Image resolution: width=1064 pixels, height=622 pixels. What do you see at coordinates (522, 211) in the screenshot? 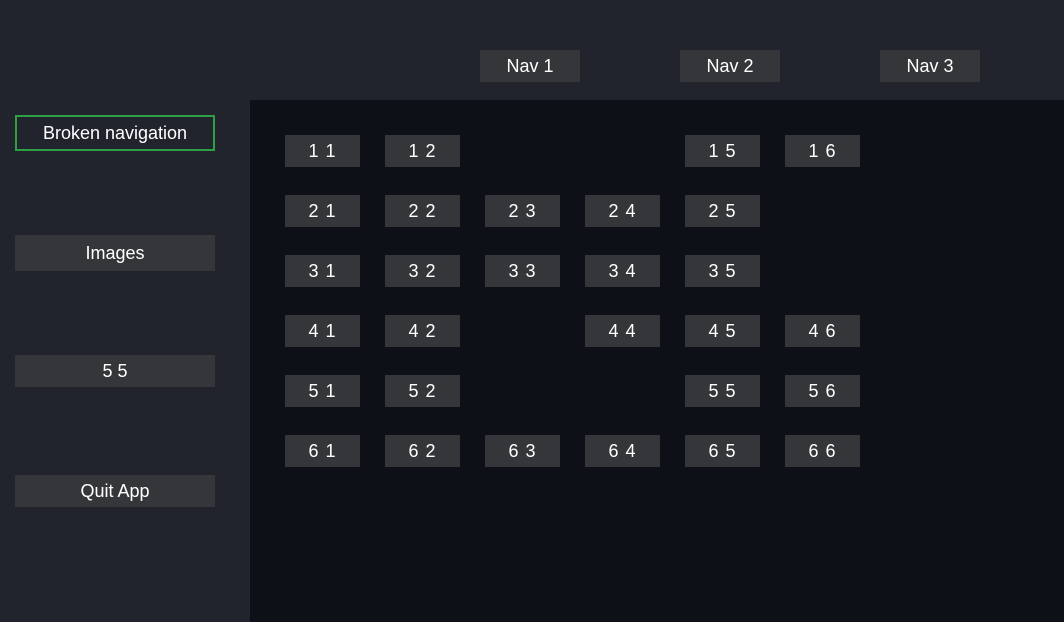
I see `grid-button-2-3: 2 3` at bounding box center [522, 211].